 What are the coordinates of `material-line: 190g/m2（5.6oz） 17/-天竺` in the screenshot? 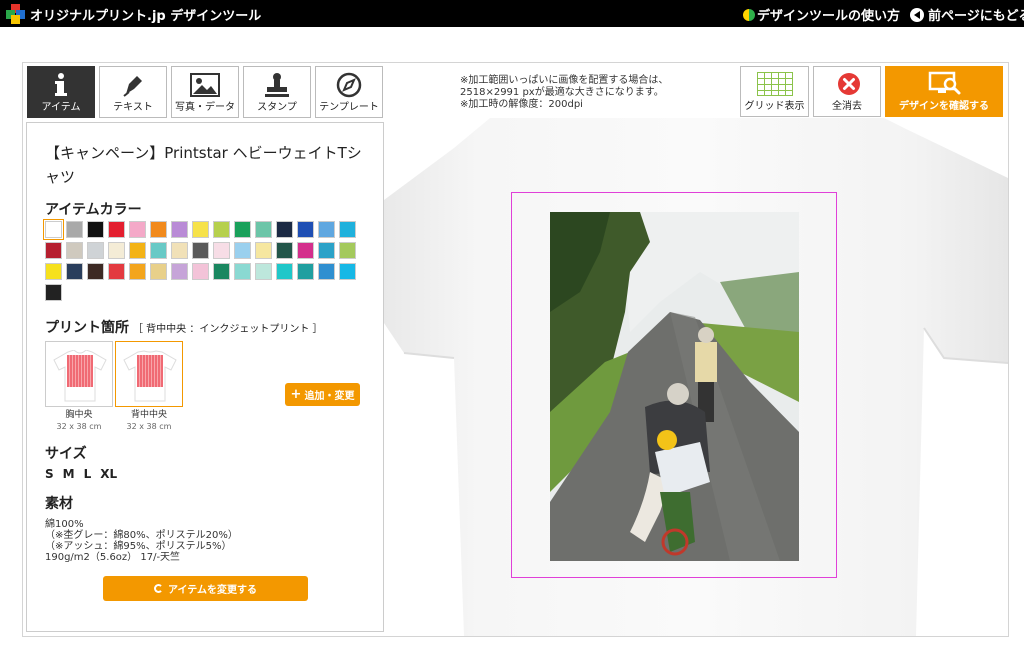 It's located at (113, 557).